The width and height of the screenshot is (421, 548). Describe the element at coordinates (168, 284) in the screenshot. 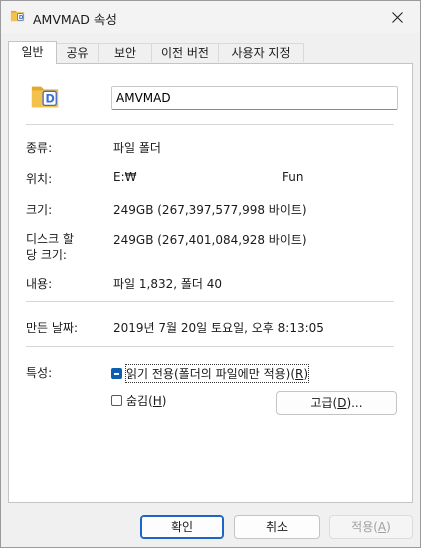

I see `contents-value: 파일 1,832, 폴더 40` at that location.